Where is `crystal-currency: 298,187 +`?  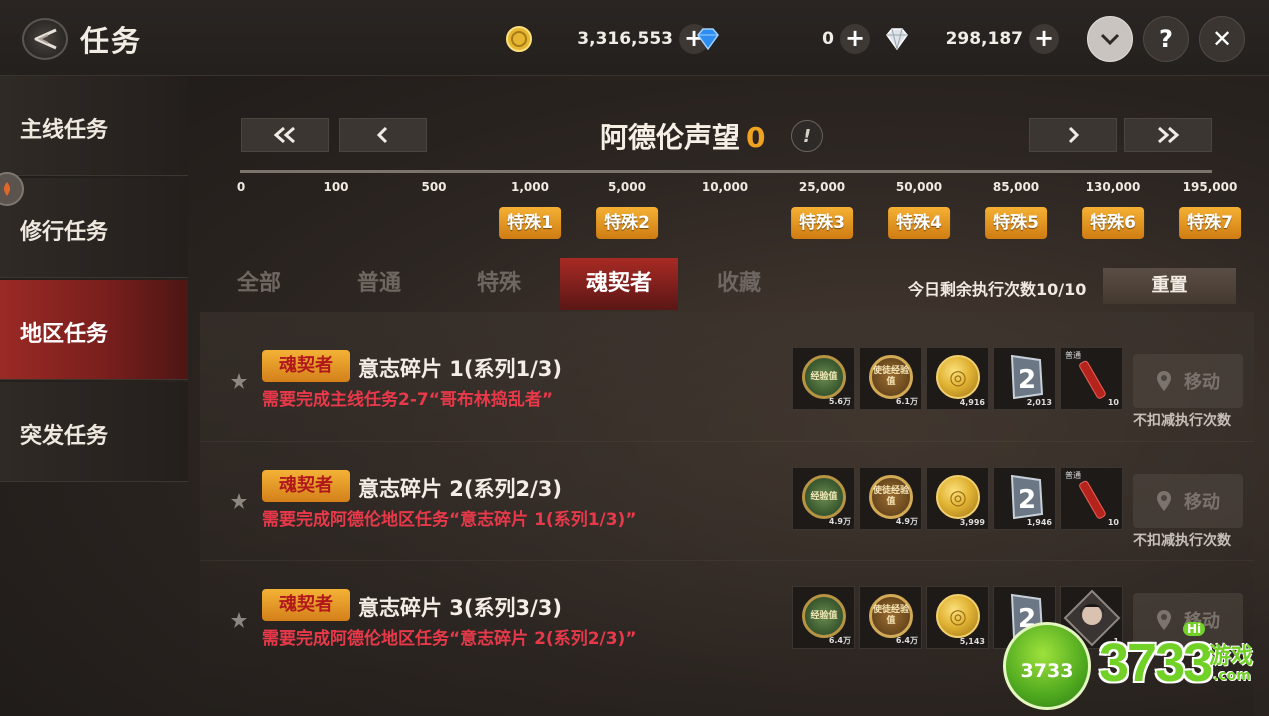
crystal-currency: 298,187 + is located at coordinates (971, 39).